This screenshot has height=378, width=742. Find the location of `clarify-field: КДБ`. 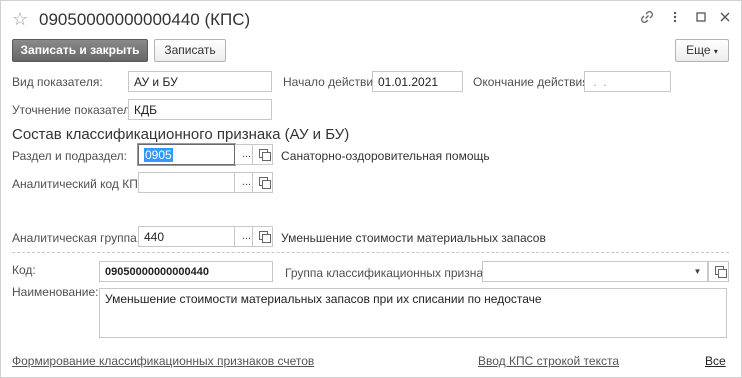

clarify-field: КДБ is located at coordinates (200, 109).